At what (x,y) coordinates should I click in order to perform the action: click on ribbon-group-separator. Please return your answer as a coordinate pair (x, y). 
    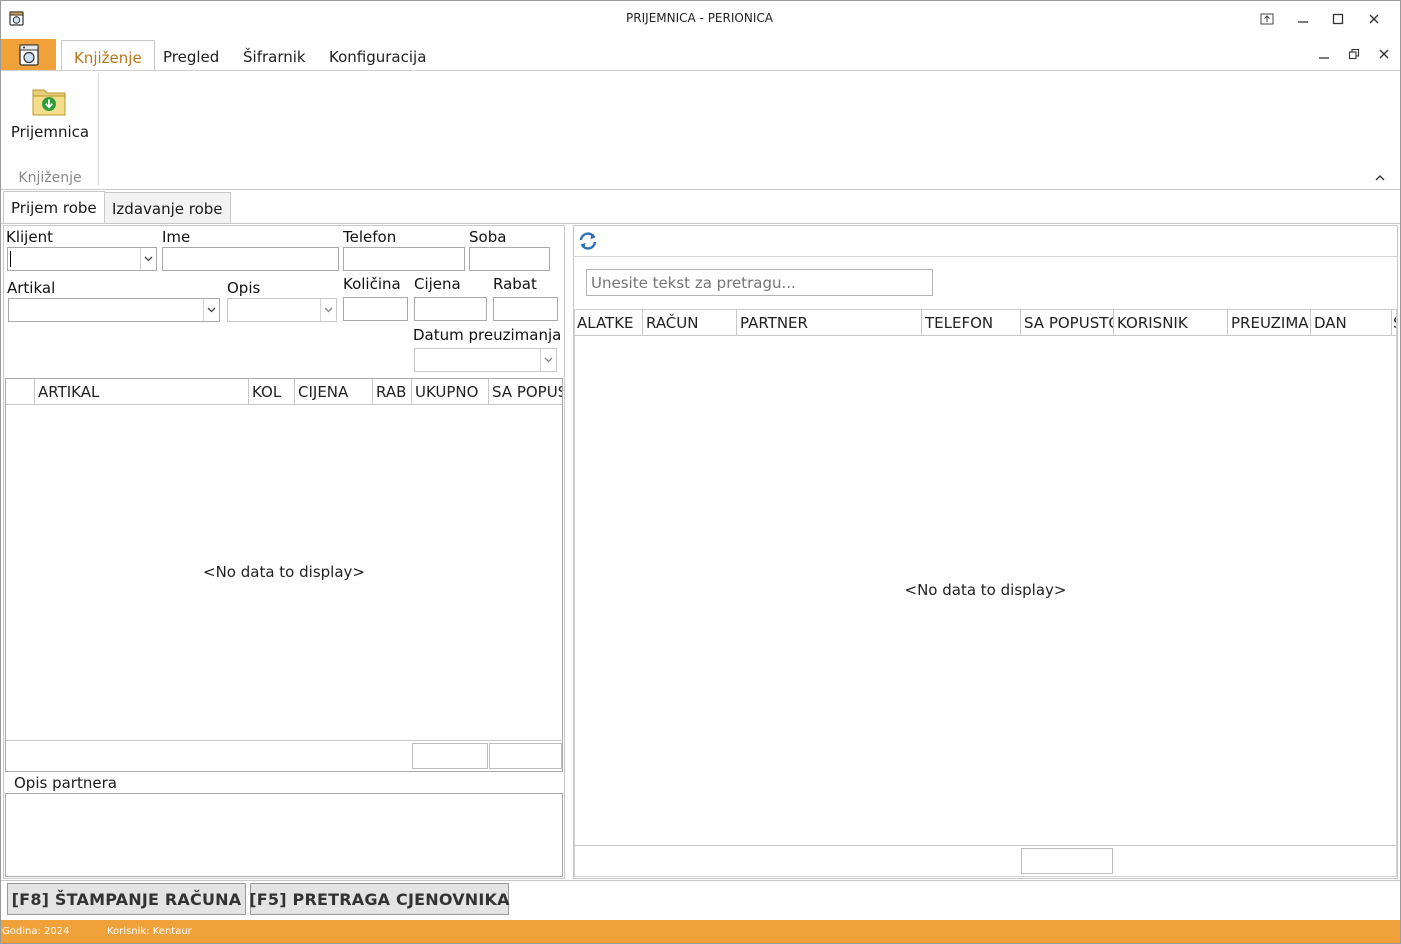
    Looking at the image, I should click on (98, 129).